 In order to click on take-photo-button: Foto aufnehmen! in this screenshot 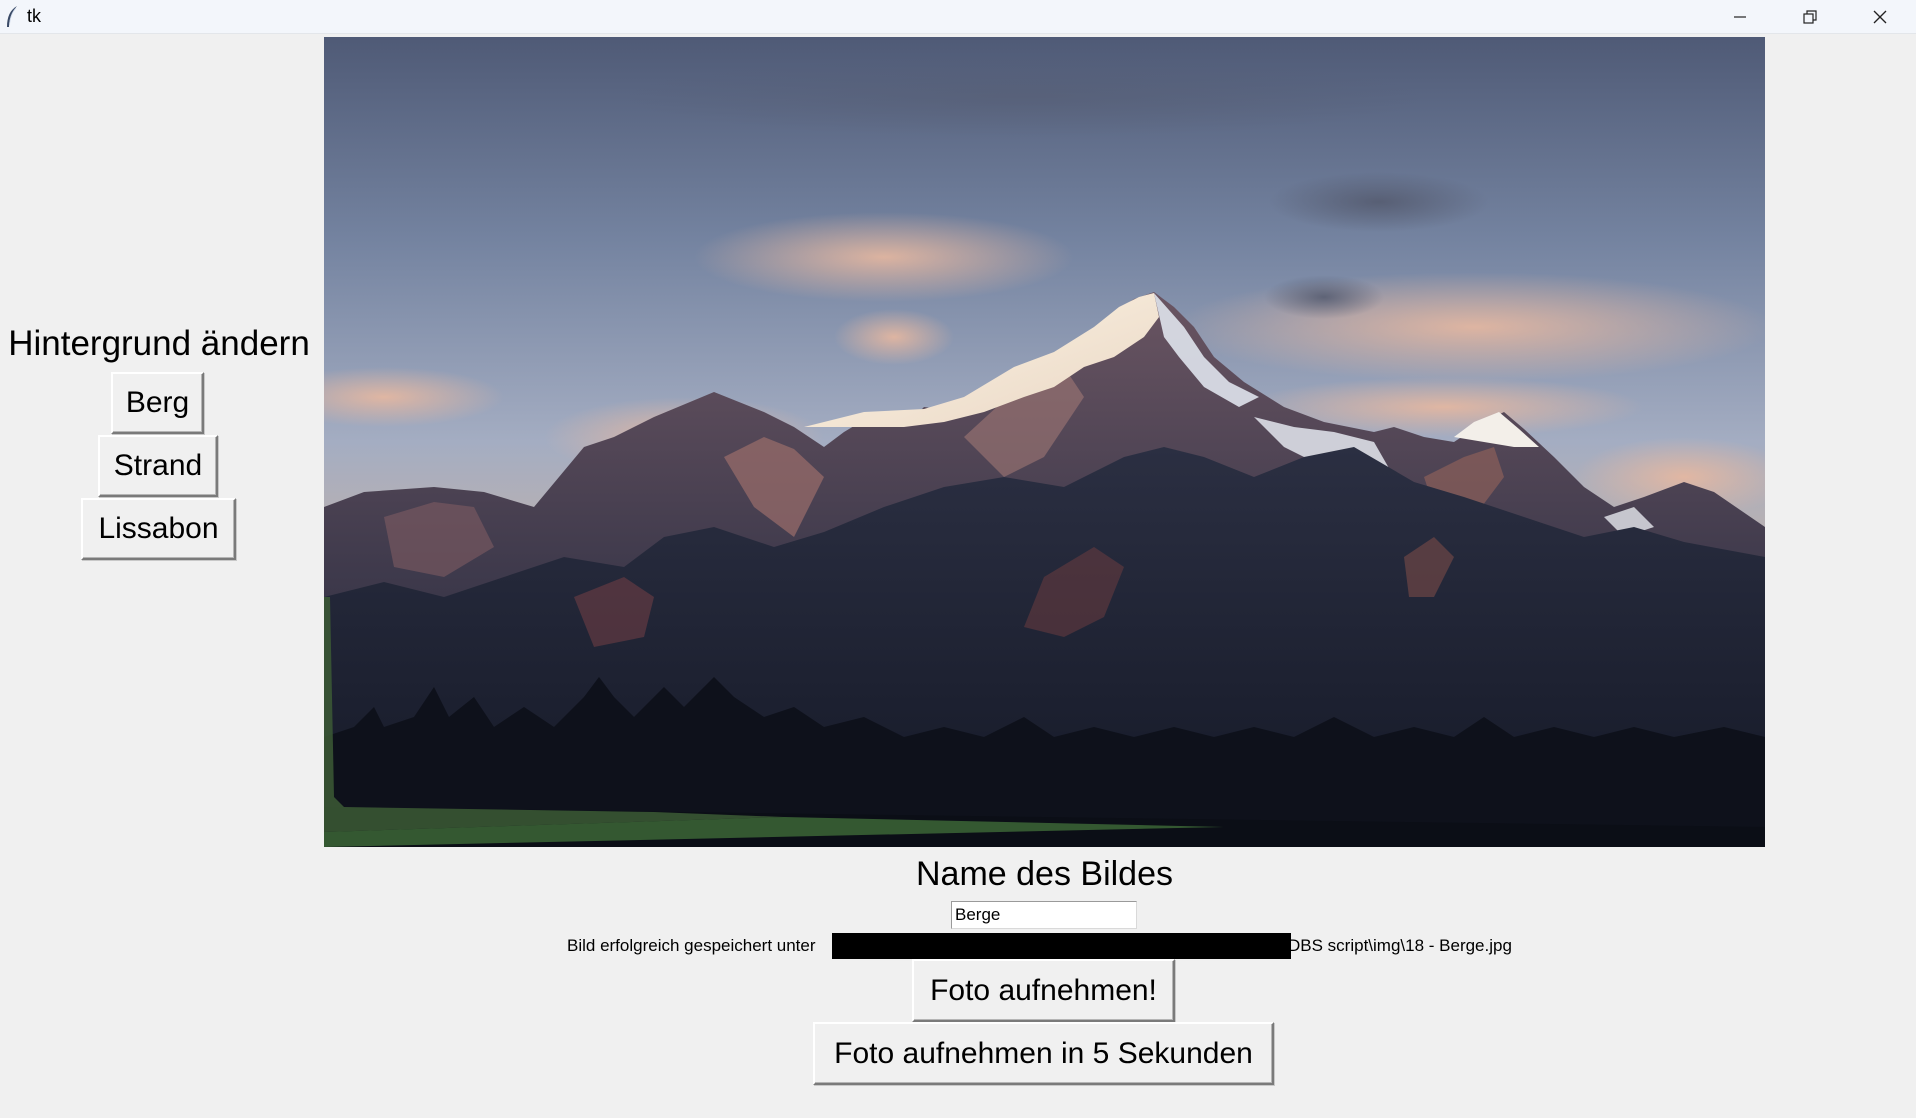, I will do `click(1043, 990)`.